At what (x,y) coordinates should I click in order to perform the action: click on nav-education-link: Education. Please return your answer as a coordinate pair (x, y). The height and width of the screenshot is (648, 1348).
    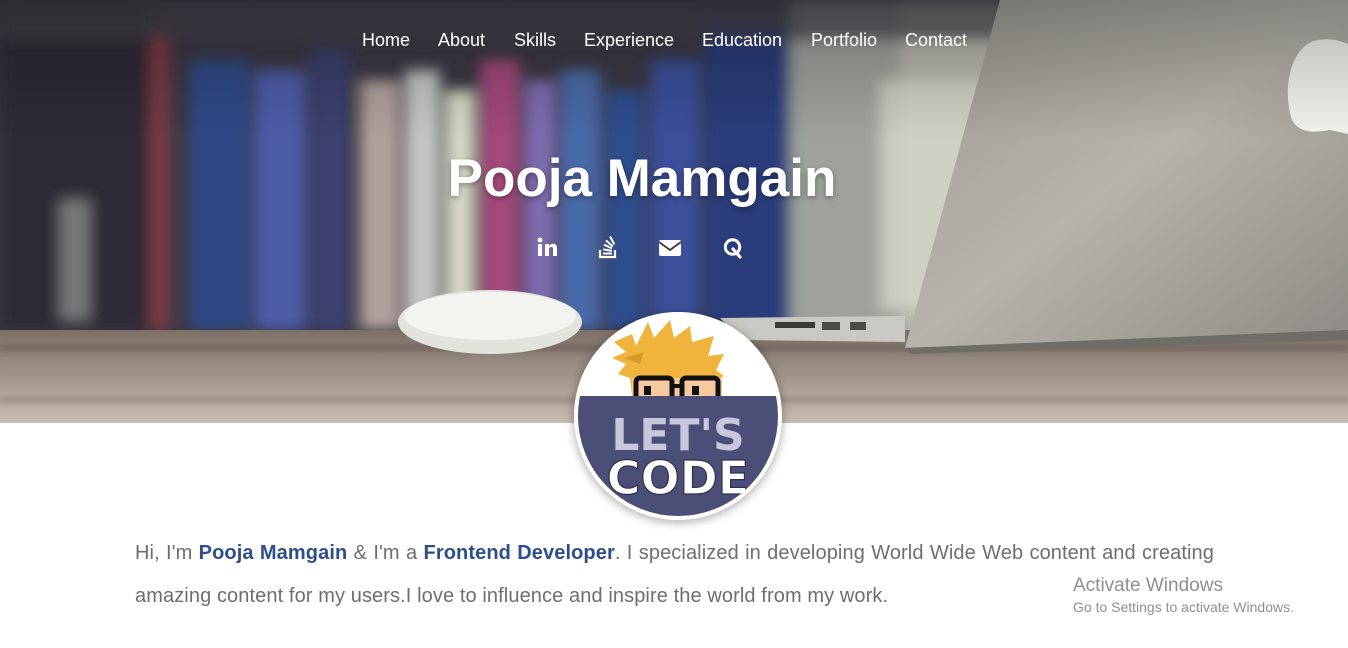
    Looking at the image, I should click on (742, 40).